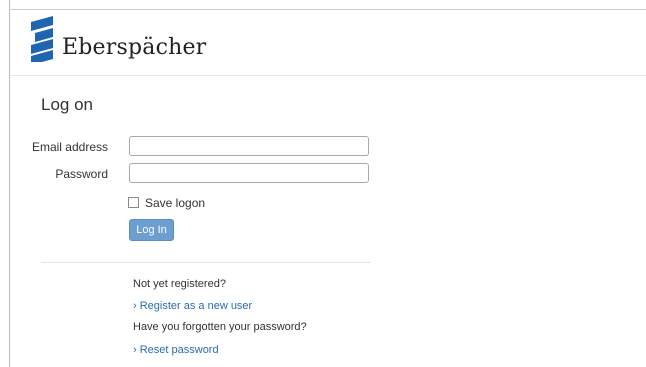 Image resolution: width=646 pixels, height=367 pixels. Describe the element at coordinates (67, 104) in the screenshot. I see `page-title: Log on` at that location.